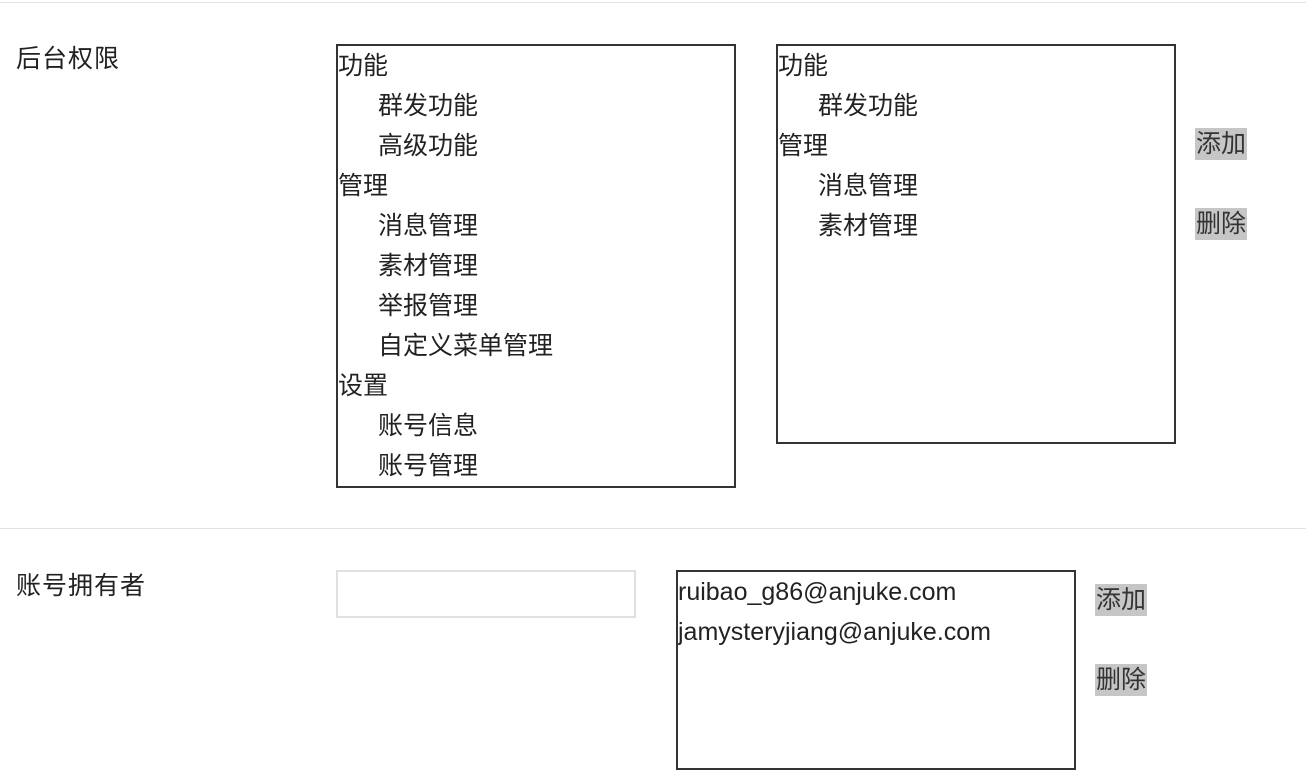 This screenshot has width=1306, height=772. What do you see at coordinates (876, 592) in the screenshot?
I see `owner-email-option: ruibao_g86@anjuke.com` at bounding box center [876, 592].